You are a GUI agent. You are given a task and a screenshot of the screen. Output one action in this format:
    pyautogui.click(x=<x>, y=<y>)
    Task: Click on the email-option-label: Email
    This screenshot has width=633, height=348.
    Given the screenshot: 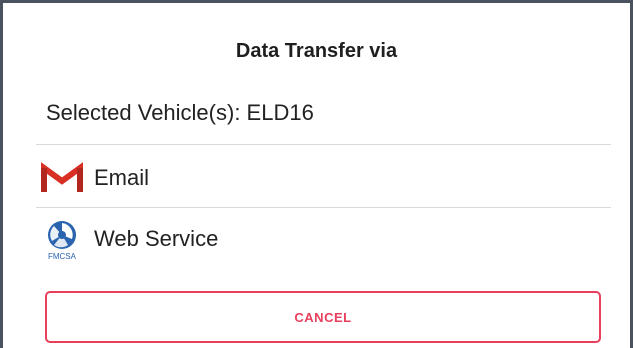 What is the action you would take?
    pyautogui.click(x=122, y=177)
    